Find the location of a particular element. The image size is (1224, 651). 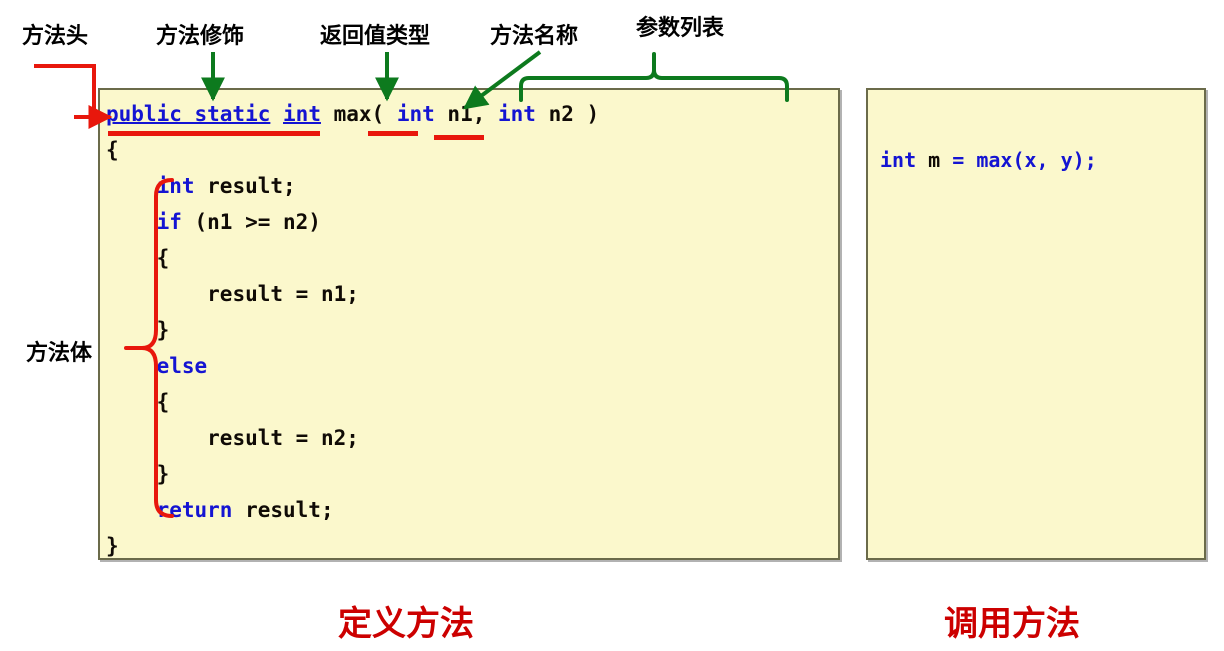

code-token: result = n1; is located at coordinates (283, 294).